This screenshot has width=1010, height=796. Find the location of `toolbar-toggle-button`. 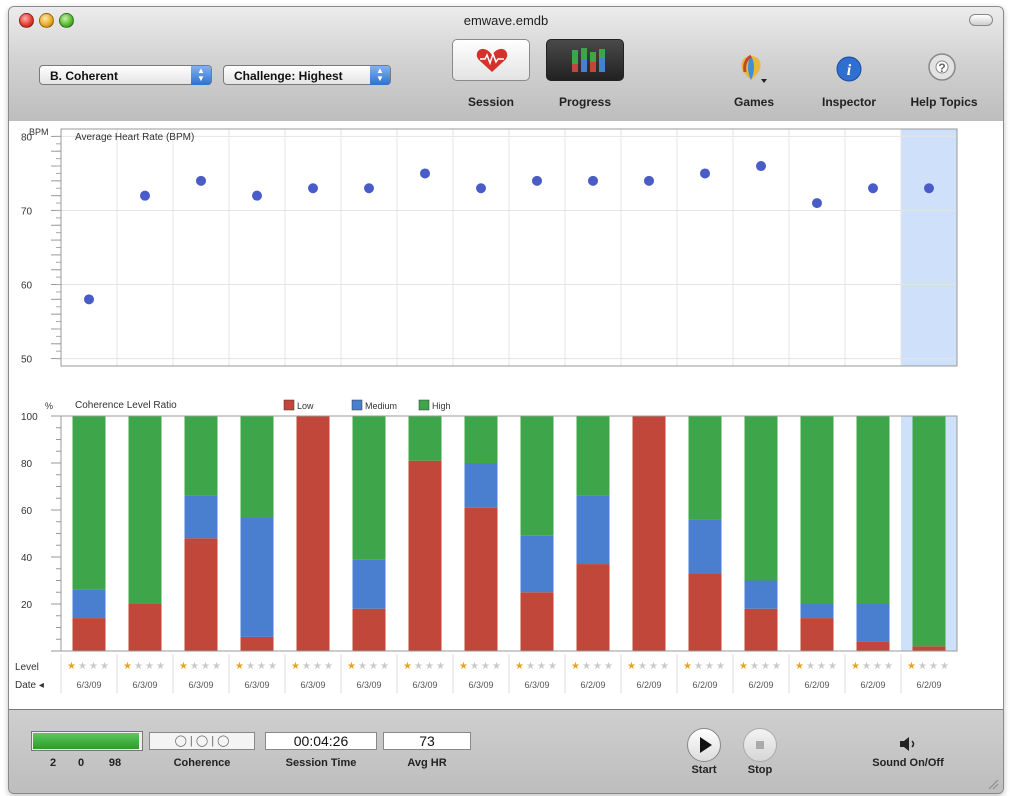

toolbar-toggle-button is located at coordinates (981, 20).